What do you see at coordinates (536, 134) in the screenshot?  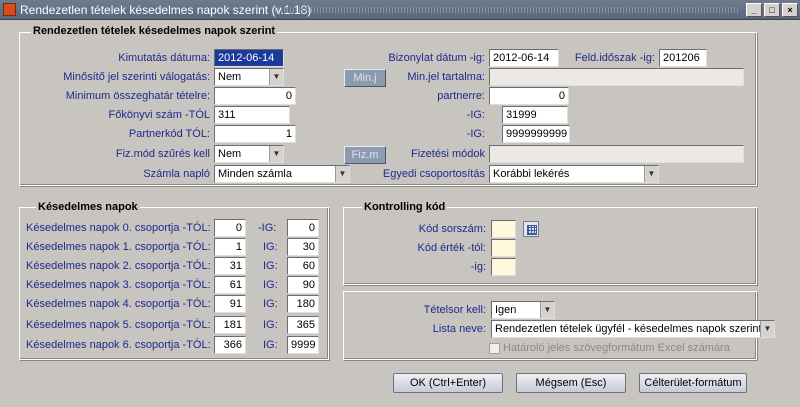 I see `partnerkod-ig-input: 9999999999` at bounding box center [536, 134].